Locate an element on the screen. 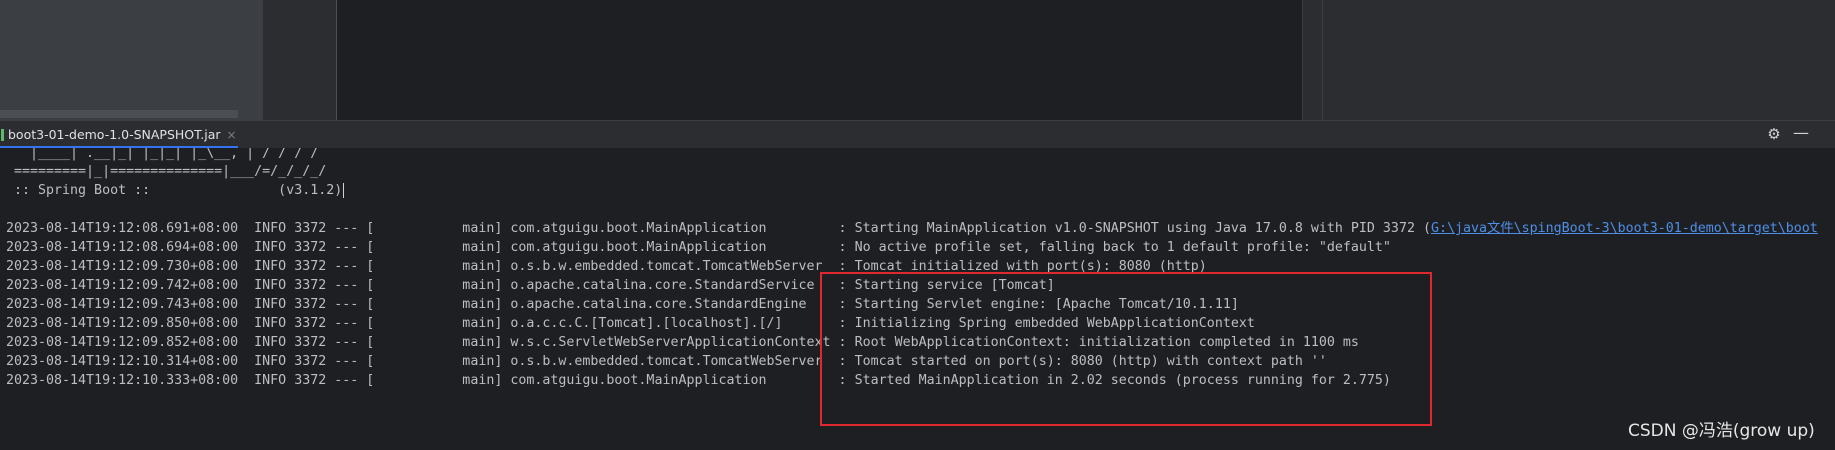  run-status-icon is located at coordinates (2, 134).